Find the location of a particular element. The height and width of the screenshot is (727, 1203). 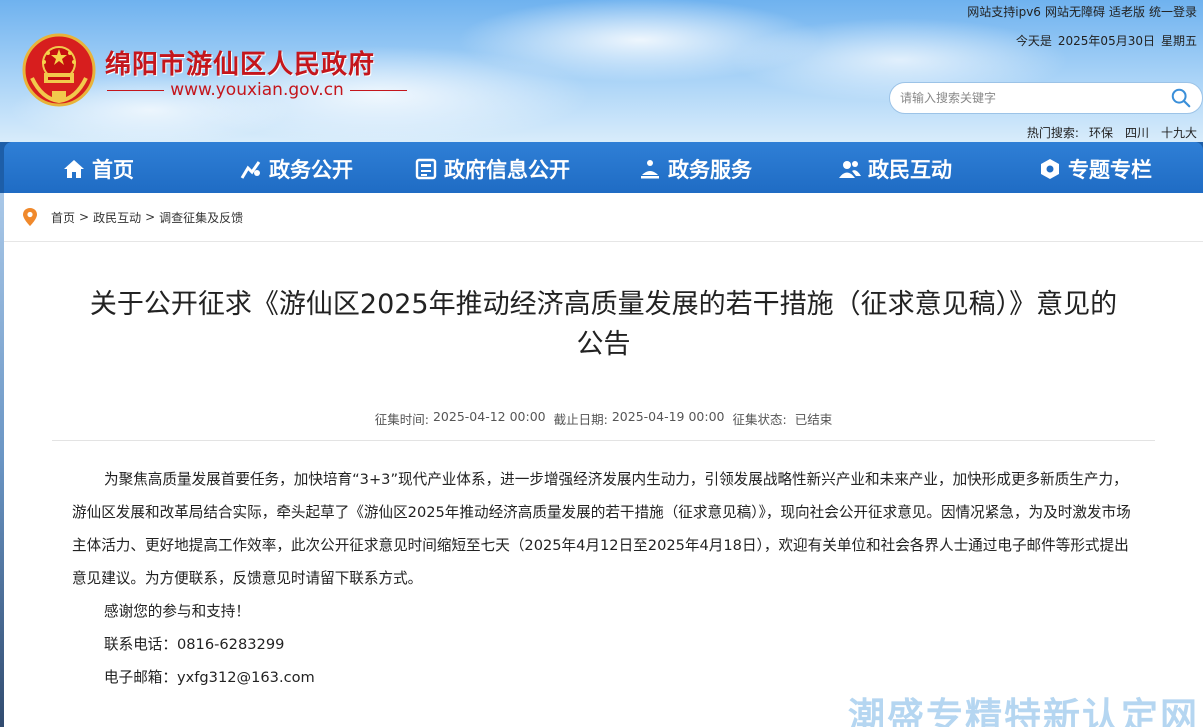

weekday: 星期五 is located at coordinates (1178, 41).